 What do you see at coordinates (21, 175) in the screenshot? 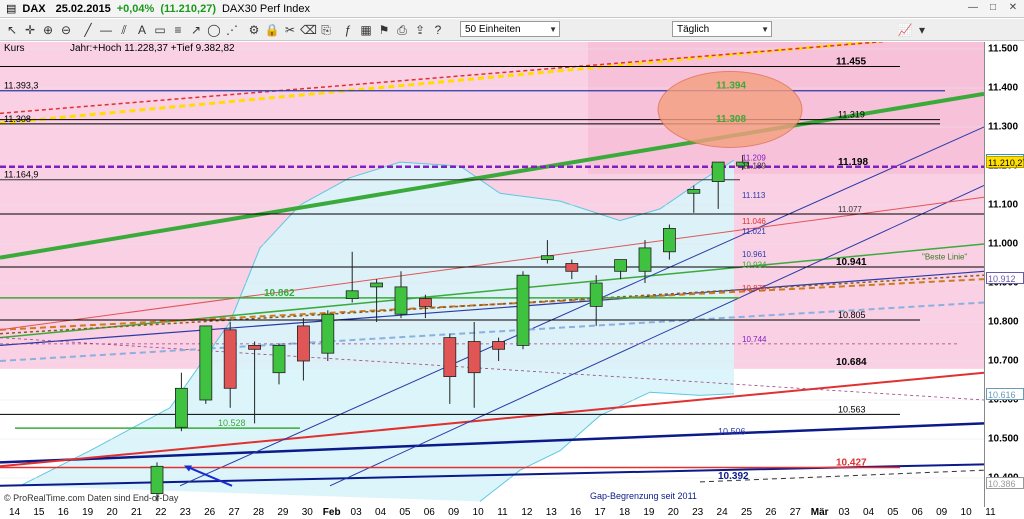
I see `level-label: 11.164,9` at bounding box center [21, 175].